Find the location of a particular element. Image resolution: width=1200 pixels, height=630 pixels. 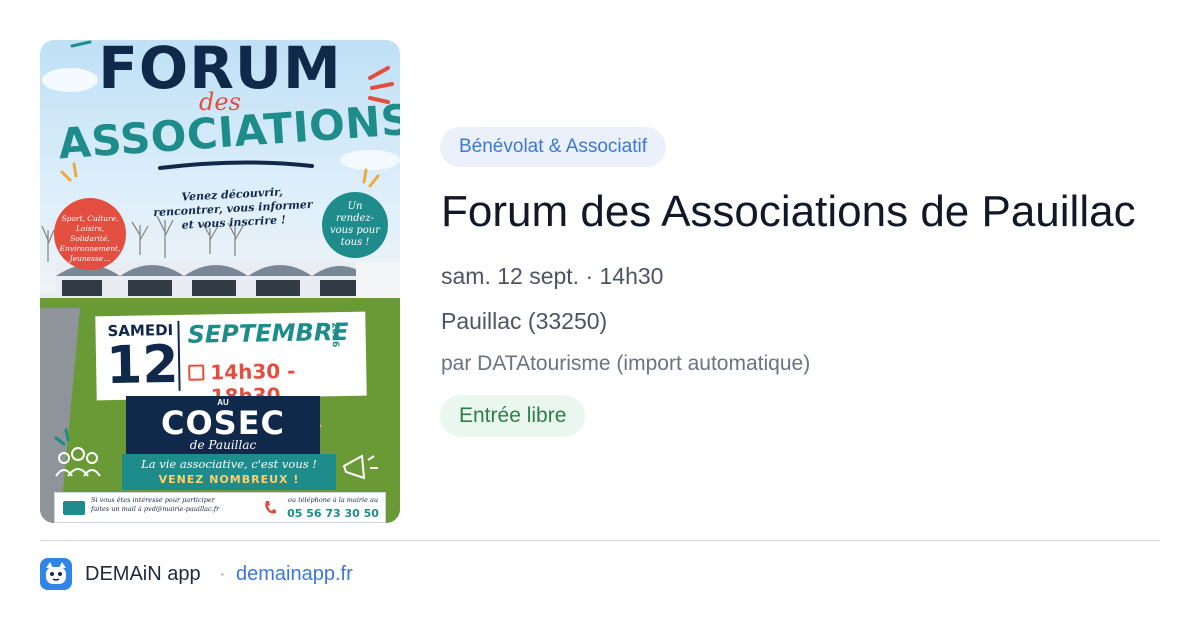

category-label: Bénévolat & Associatif is located at coordinates (553, 146).